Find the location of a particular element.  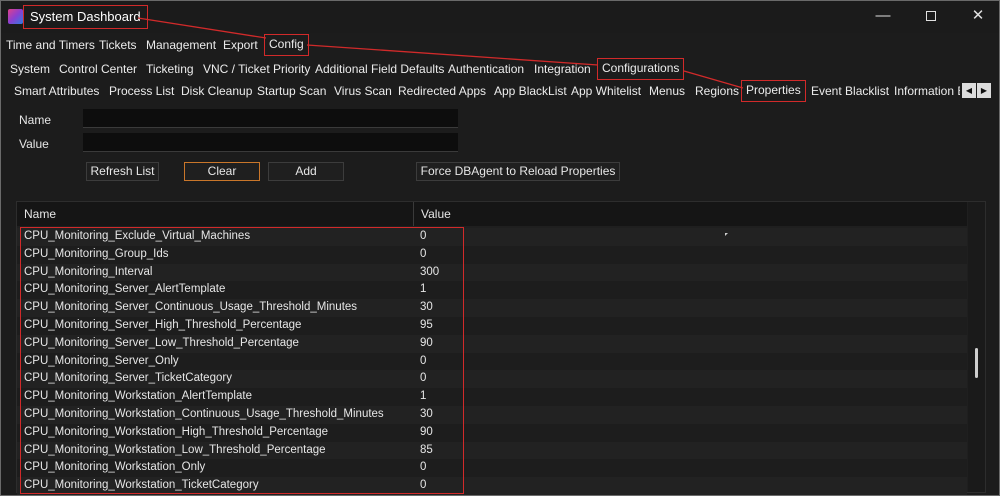

property-value-cell: 85 is located at coordinates (426, 449).